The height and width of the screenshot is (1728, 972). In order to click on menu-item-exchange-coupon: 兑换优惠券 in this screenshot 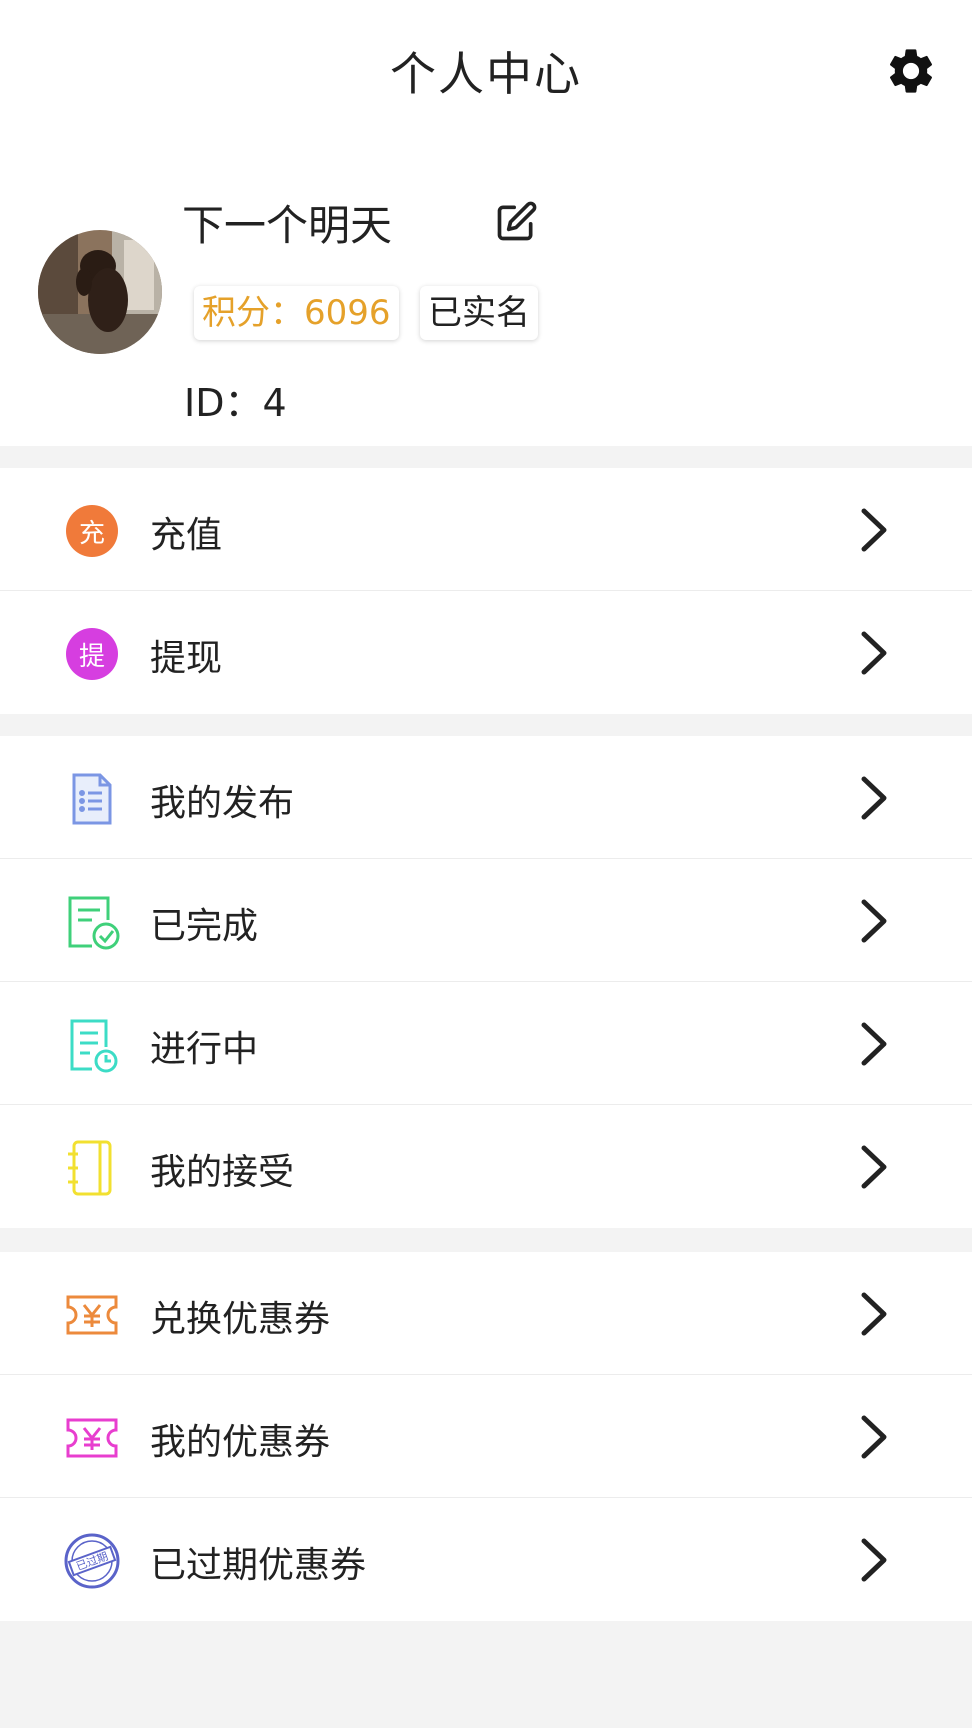, I will do `click(486, 1313)`.